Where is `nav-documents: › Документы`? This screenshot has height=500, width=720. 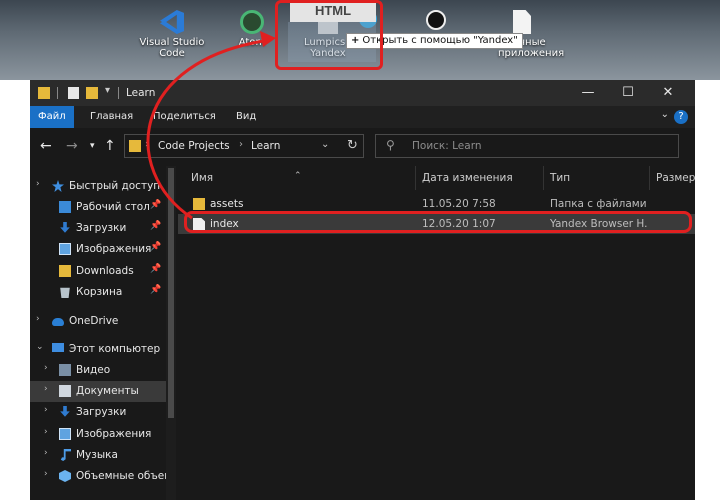
nav-documents: › Документы is located at coordinates (98, 391).